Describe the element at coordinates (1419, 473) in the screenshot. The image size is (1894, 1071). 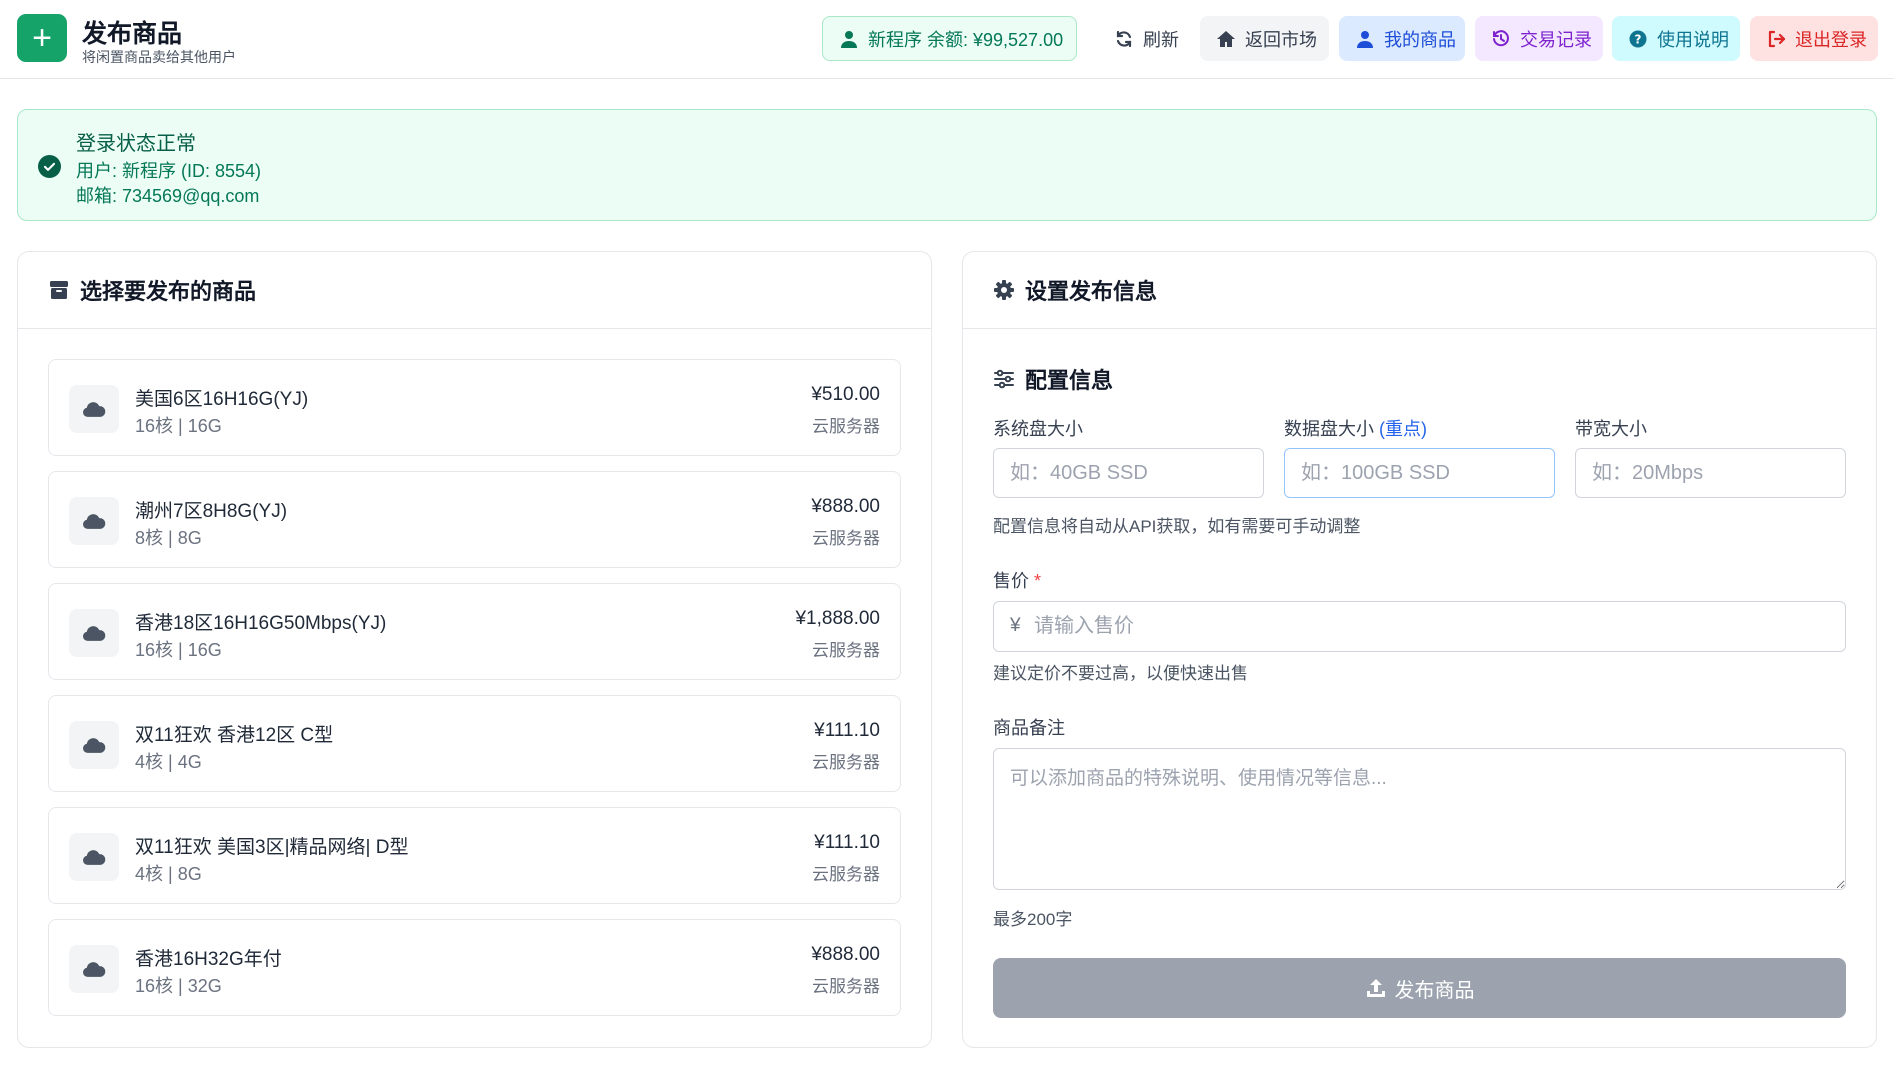
I see `data-disk-input` at that location.